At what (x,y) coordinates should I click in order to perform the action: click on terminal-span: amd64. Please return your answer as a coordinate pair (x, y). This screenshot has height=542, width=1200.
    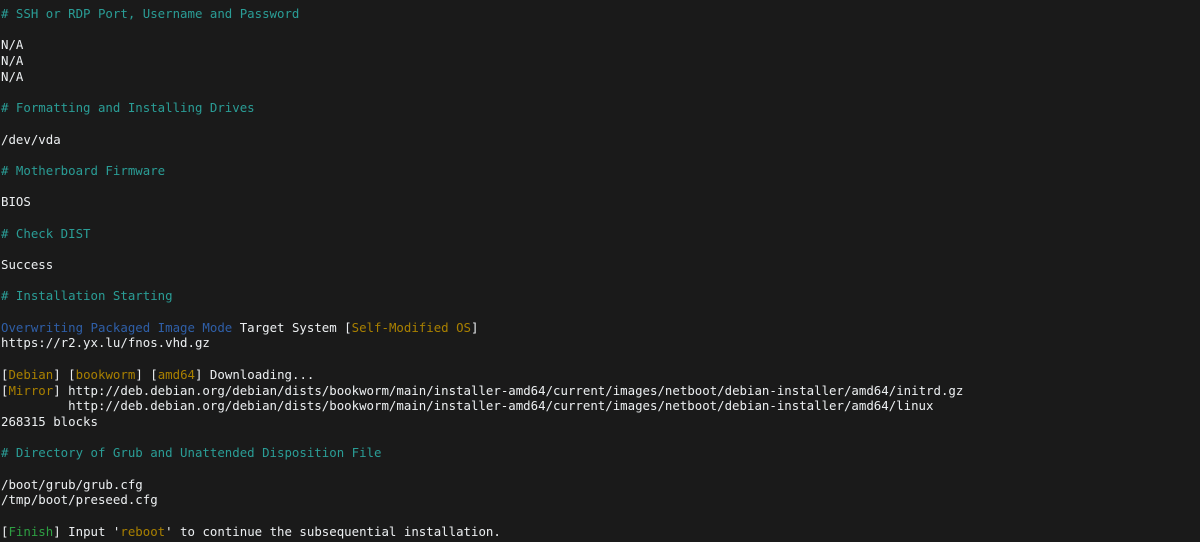
    Looking at the image, I should click on (176, 374).